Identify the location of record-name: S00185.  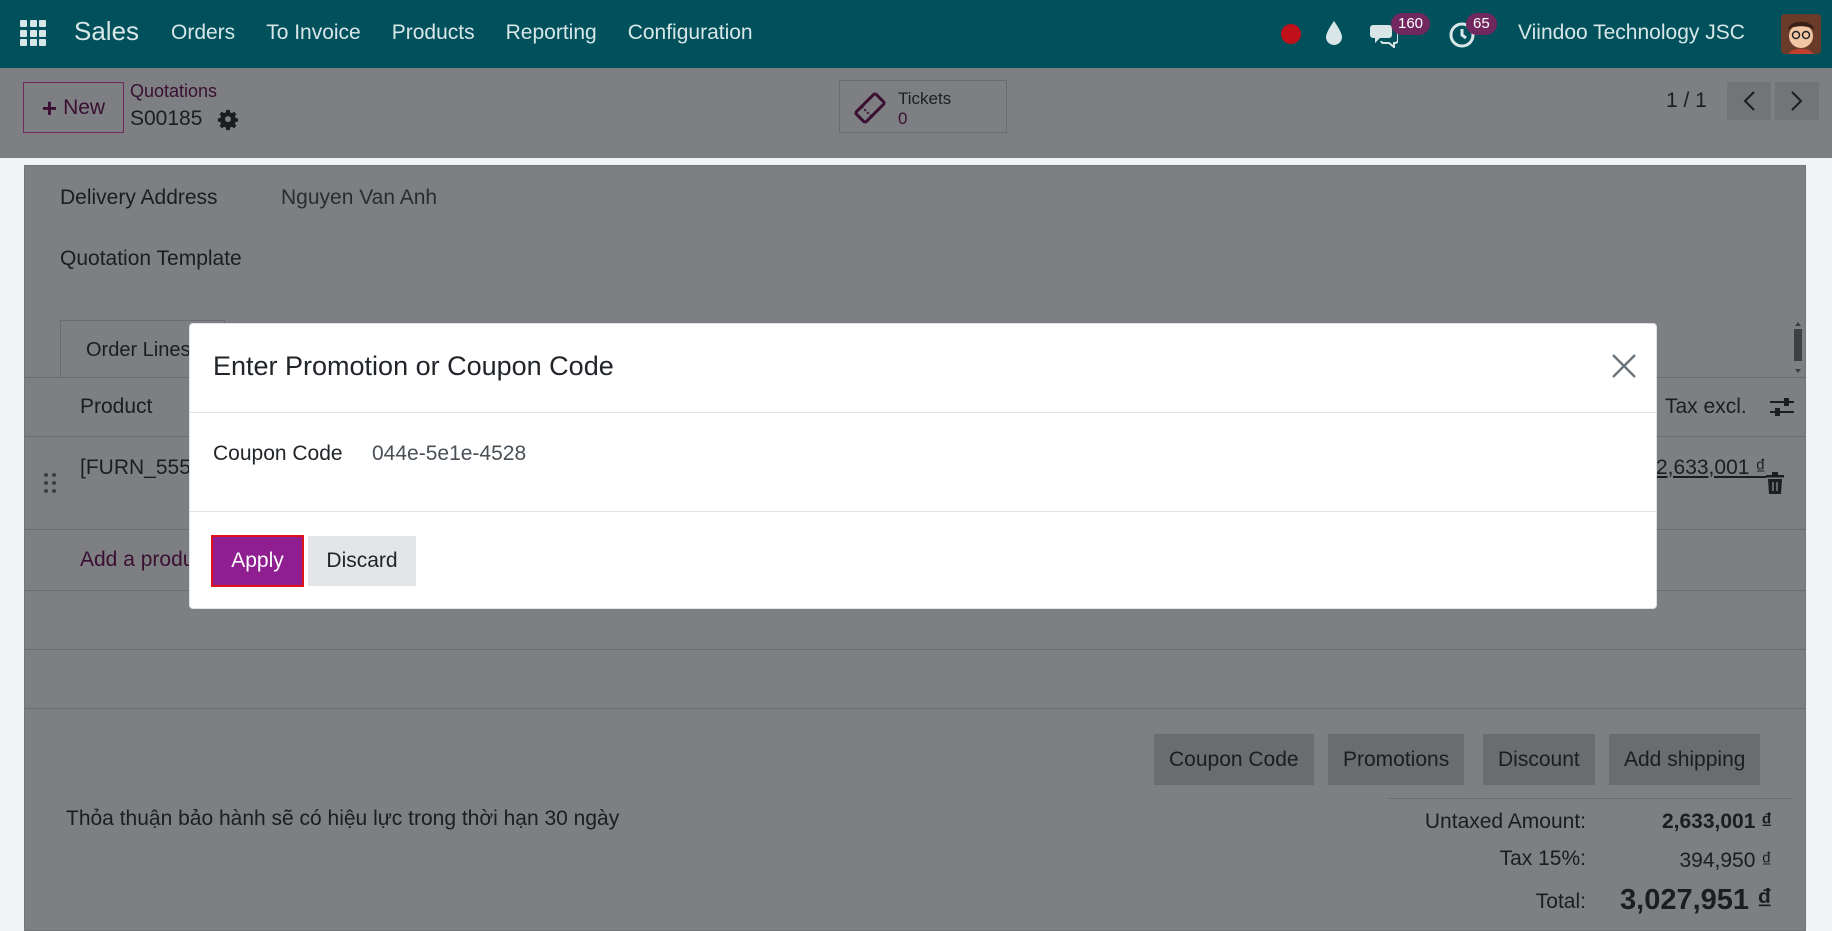
(166, 118).